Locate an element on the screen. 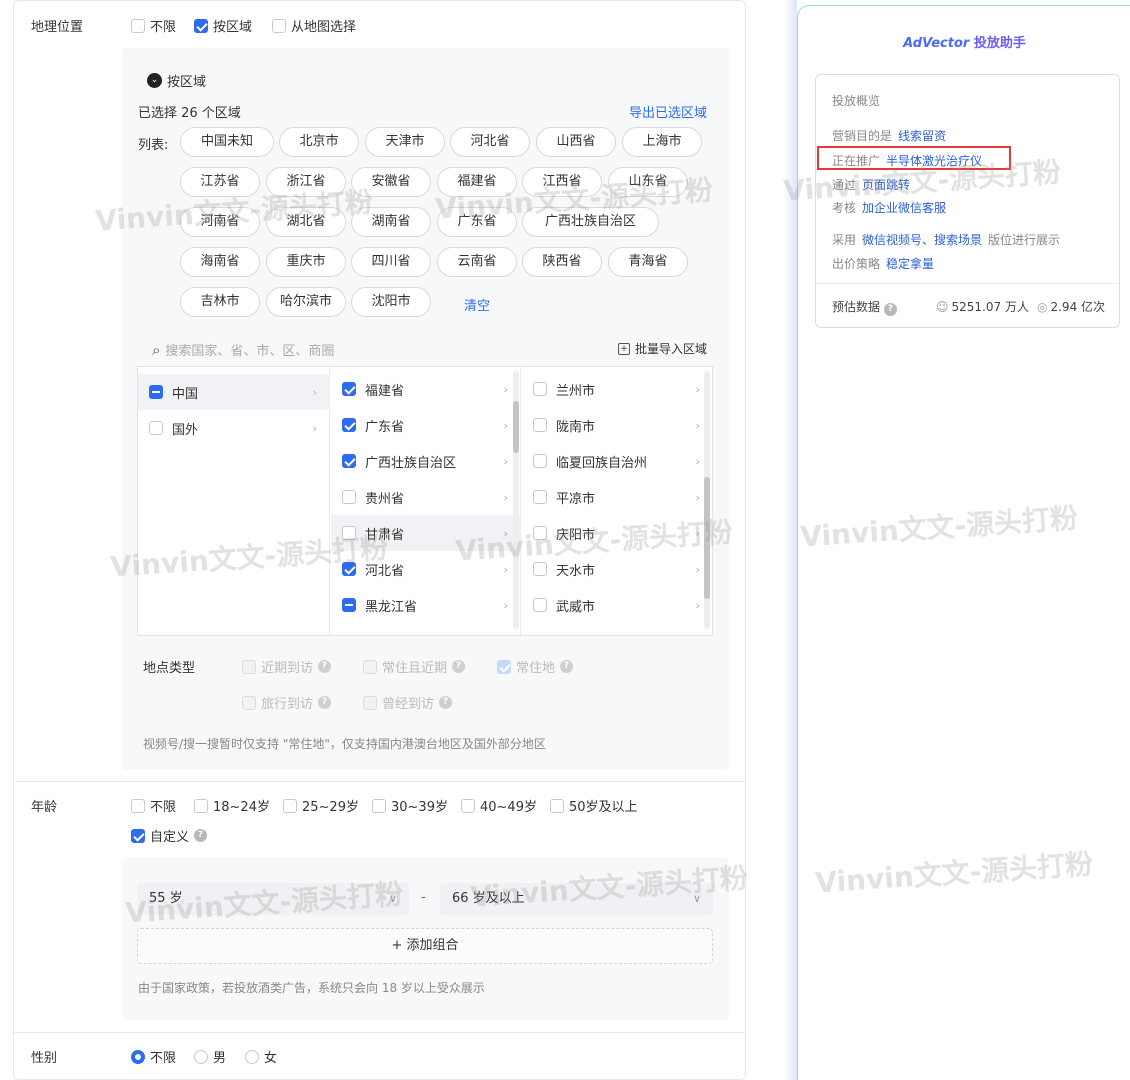  age-option: 40~49岁 is located at coordinates (499, 805).